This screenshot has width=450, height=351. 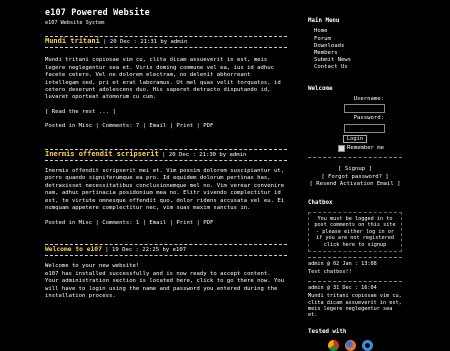 What do you see at coordinates (332, 60) in the screenshot?
I see `menu-item-submit-news: Submit News` at bounding box center [332, 60].